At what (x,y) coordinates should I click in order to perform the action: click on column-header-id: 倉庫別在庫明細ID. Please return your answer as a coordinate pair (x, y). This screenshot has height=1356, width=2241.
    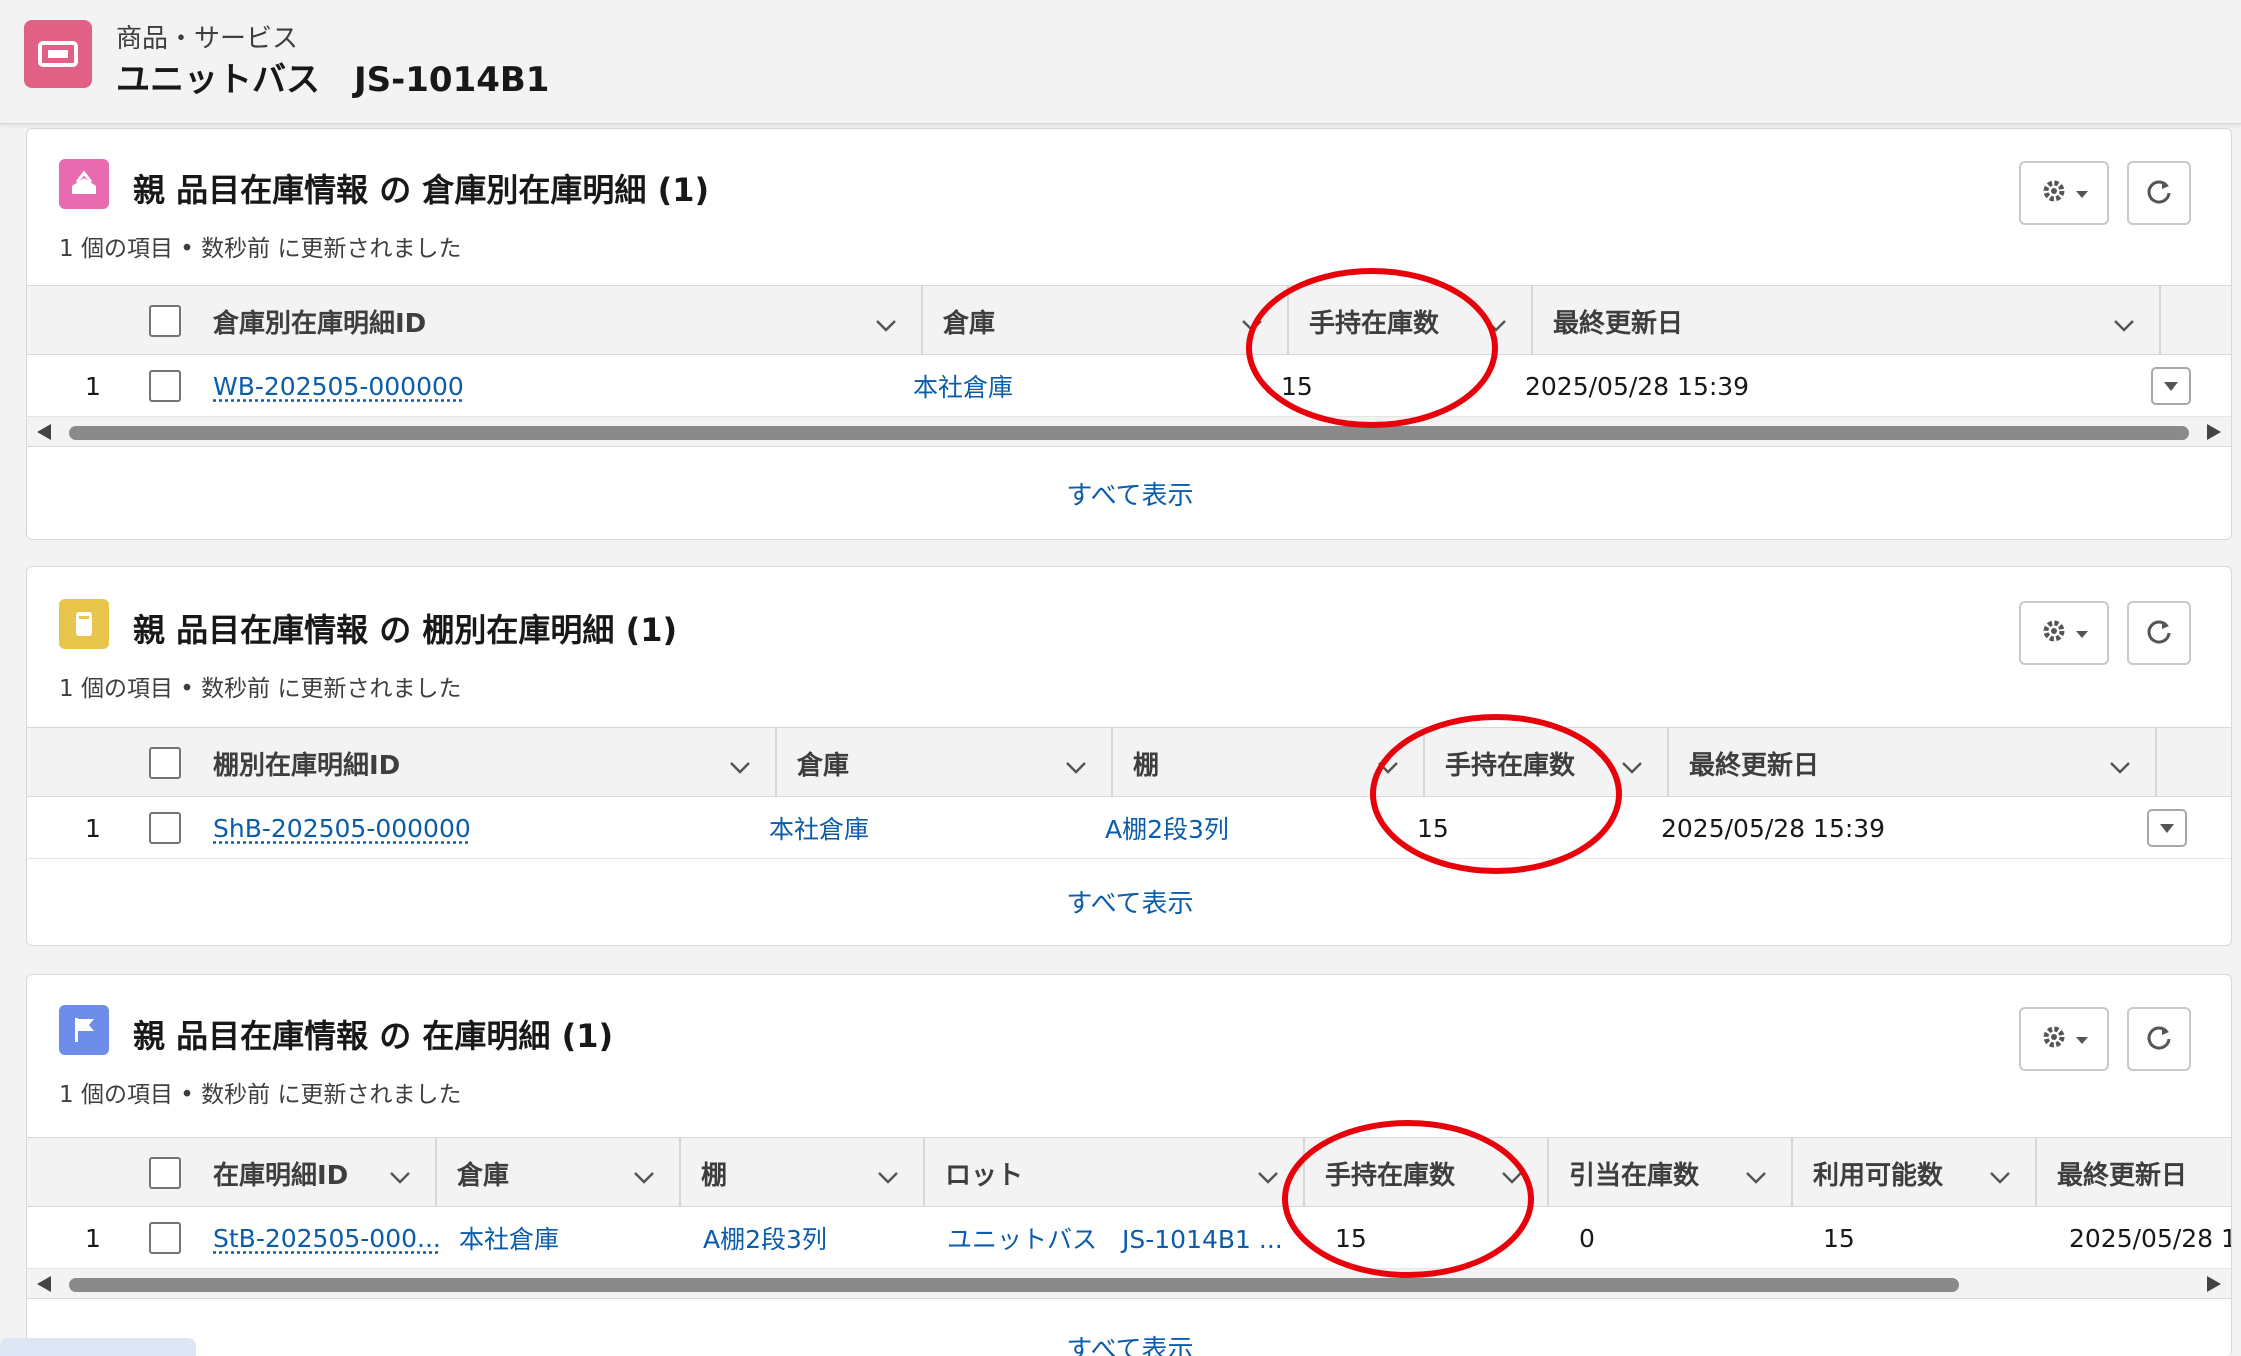
    Looking at the image, I should click on (558, 321).